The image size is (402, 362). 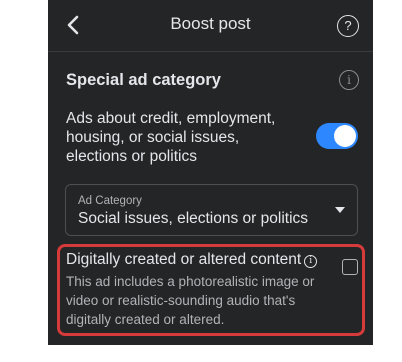 What do you see at coordinates (143, 80) in the screenshot?
I see `section-title: Special ad category` at bounding box center [143, 80].